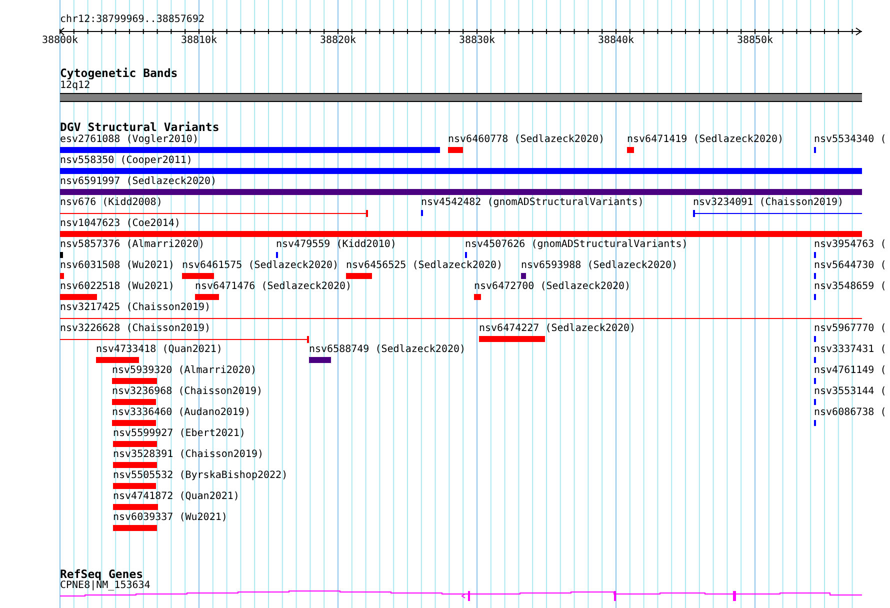 The width and height of the screenshot is (890, 608). I want to click on variant-label: nsv6039337 (Wu2021), so click(170, 518).